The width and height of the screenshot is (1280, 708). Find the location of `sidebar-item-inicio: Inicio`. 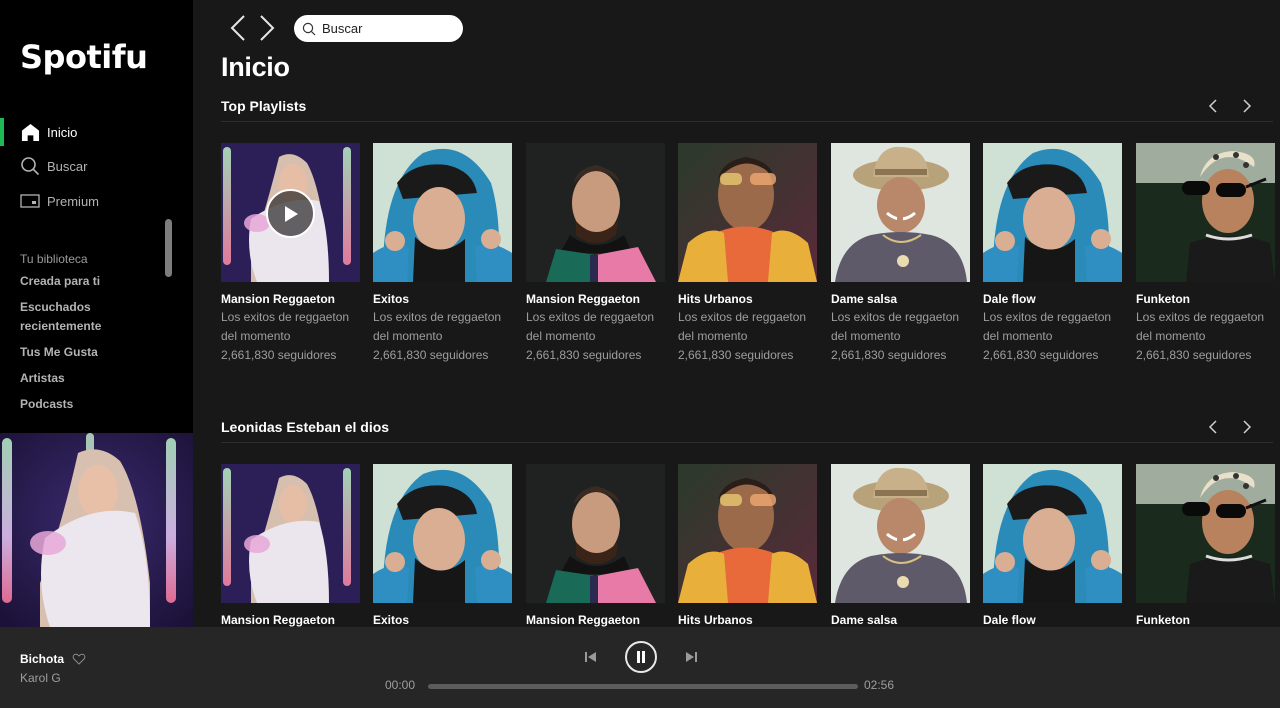

sidebar-item-inicio: Inicio is located at coordinates (96, 132).